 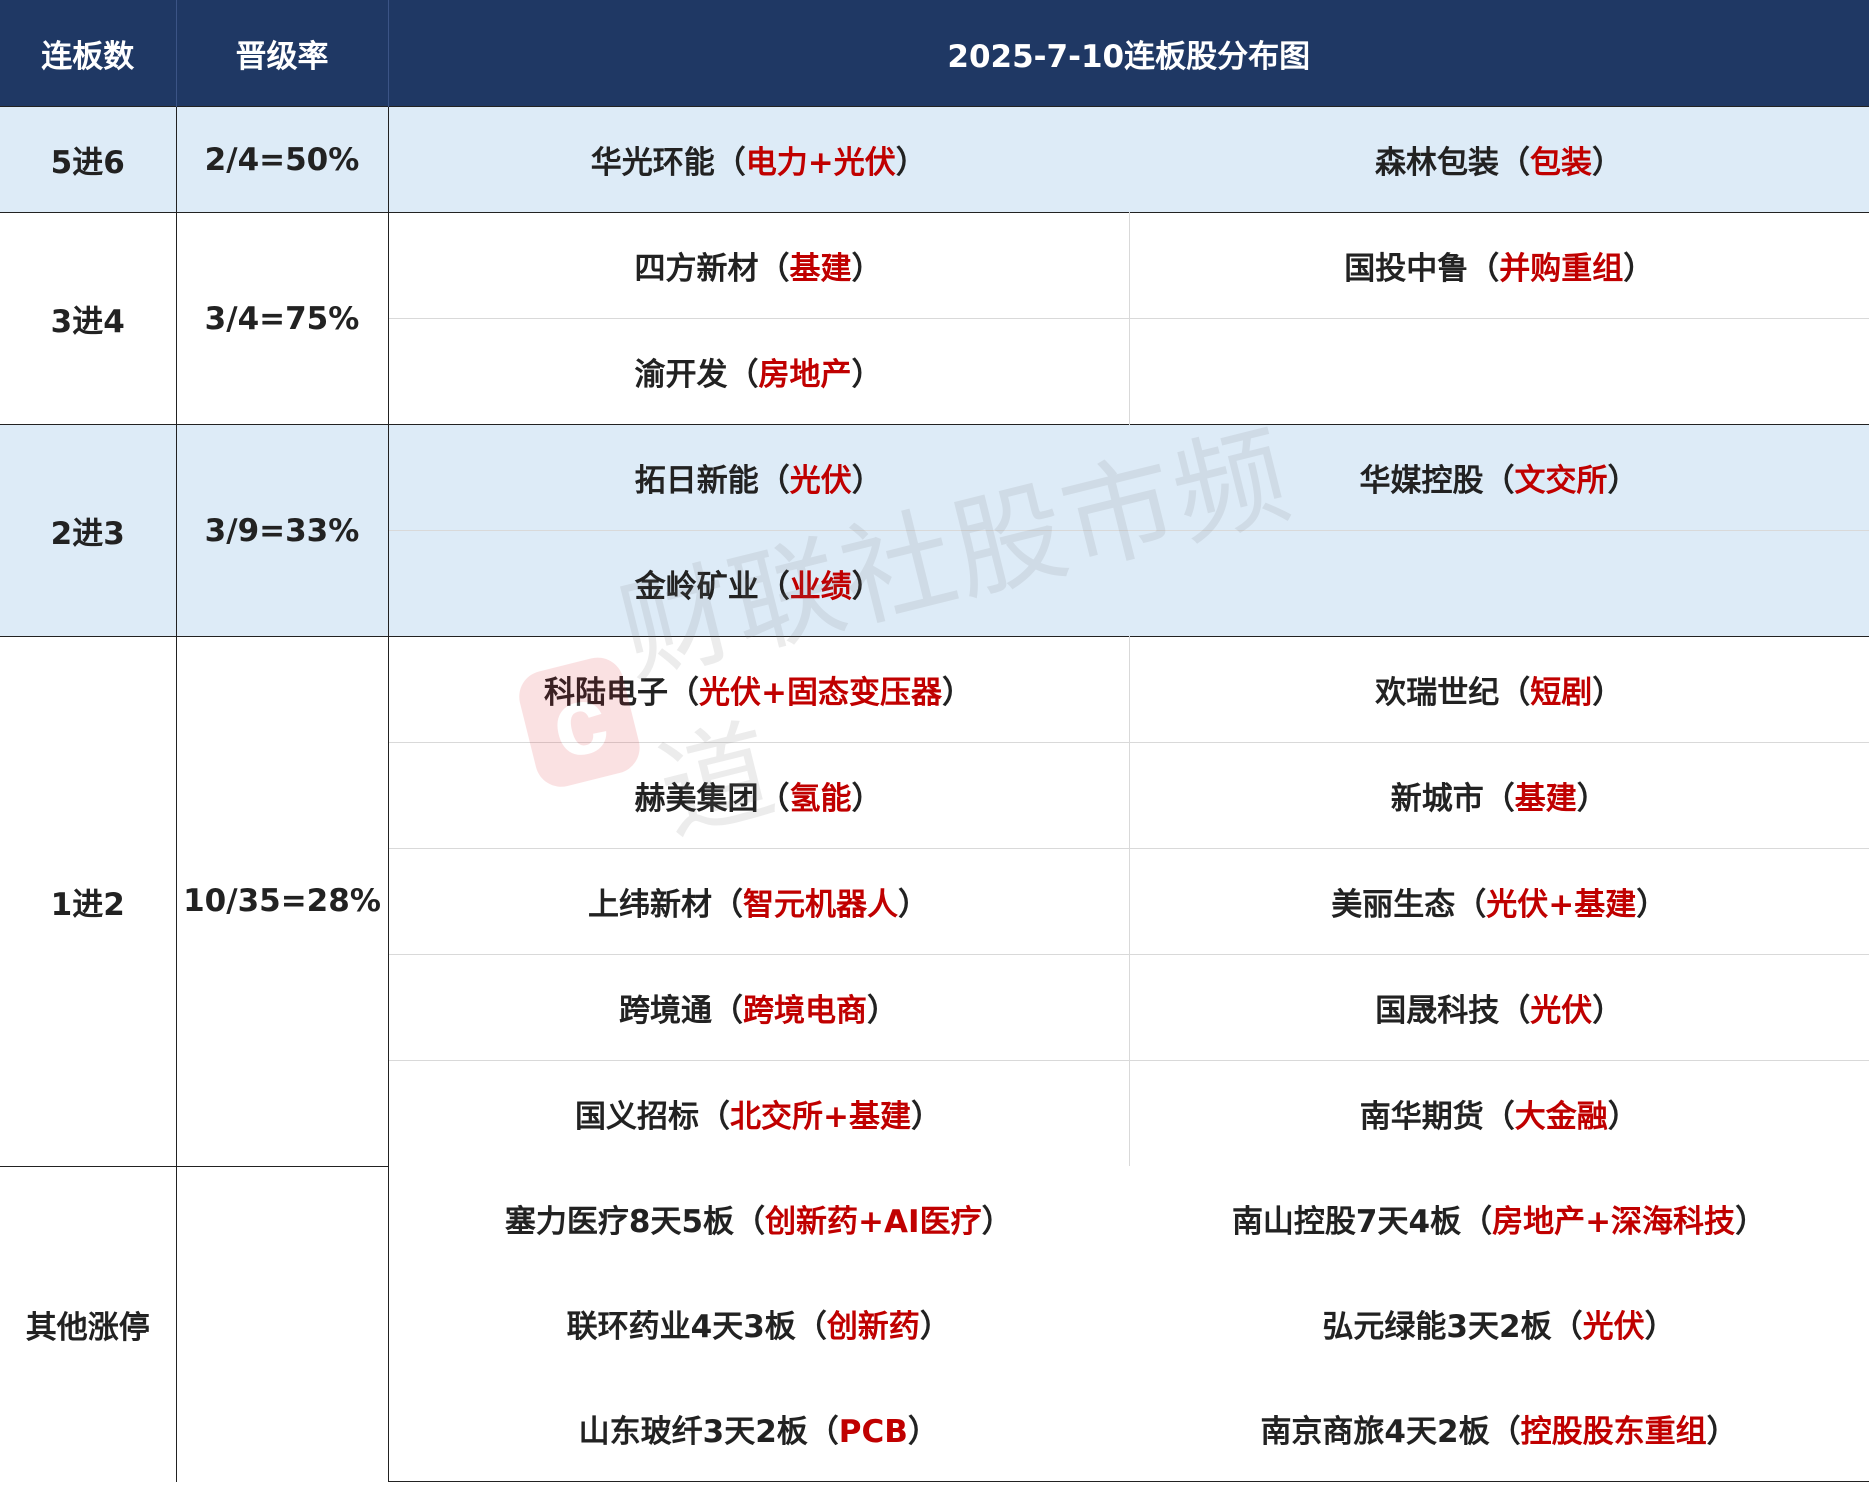 What do you see at coordinates (1393, 905) in the screenshot?
I see `stock-name: 美丽生态` at bounding box center [1393, 905].